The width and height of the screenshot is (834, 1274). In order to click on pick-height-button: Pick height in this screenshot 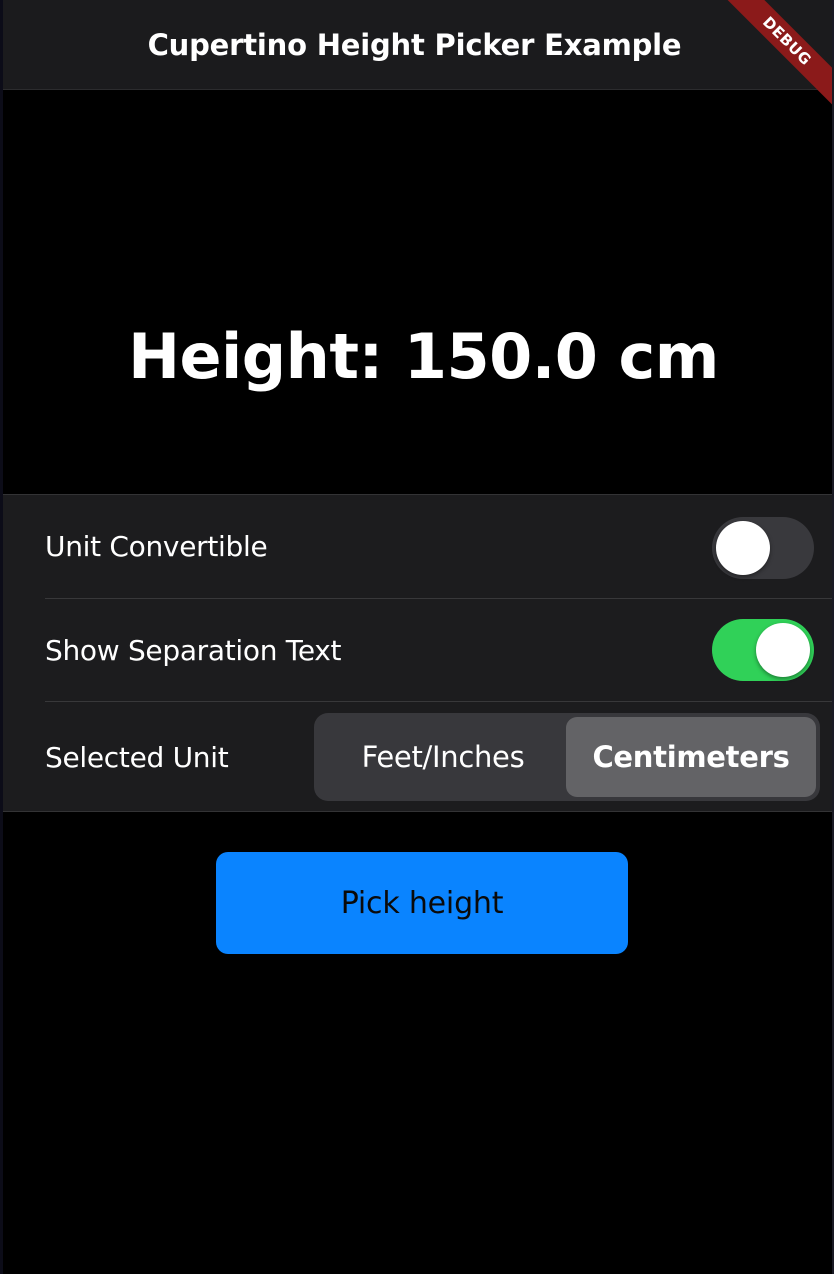, I will do `click(422, 903)`.